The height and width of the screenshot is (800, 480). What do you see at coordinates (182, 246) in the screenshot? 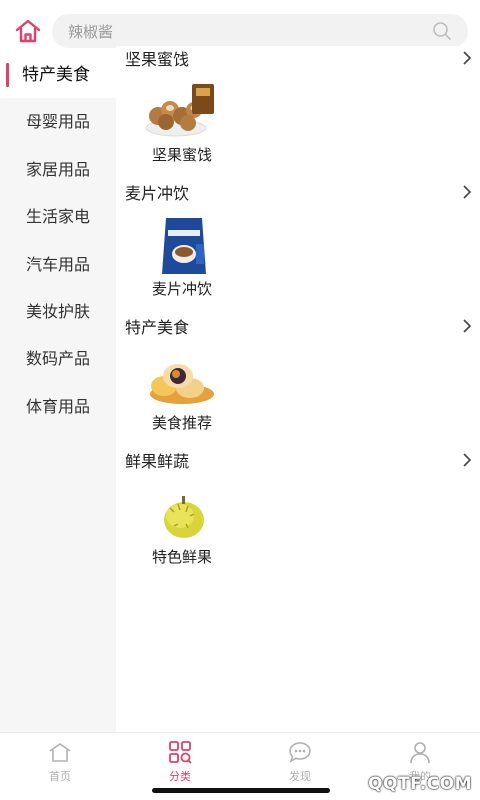
I see `coffee-pack-image` at bounding box center [182, 246].